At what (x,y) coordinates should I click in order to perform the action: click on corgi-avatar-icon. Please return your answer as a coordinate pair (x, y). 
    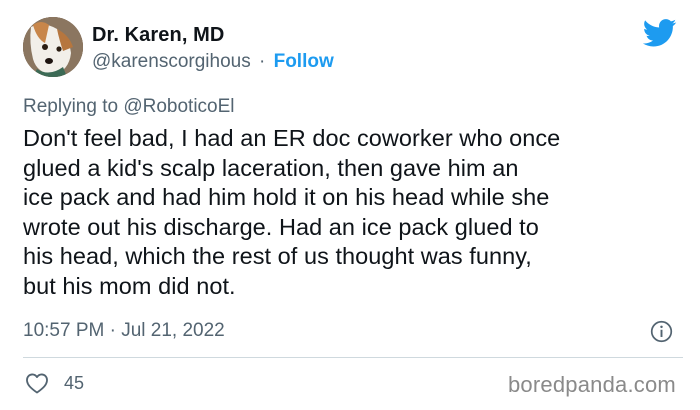
    Looking at the image, I should click on (53, 47).